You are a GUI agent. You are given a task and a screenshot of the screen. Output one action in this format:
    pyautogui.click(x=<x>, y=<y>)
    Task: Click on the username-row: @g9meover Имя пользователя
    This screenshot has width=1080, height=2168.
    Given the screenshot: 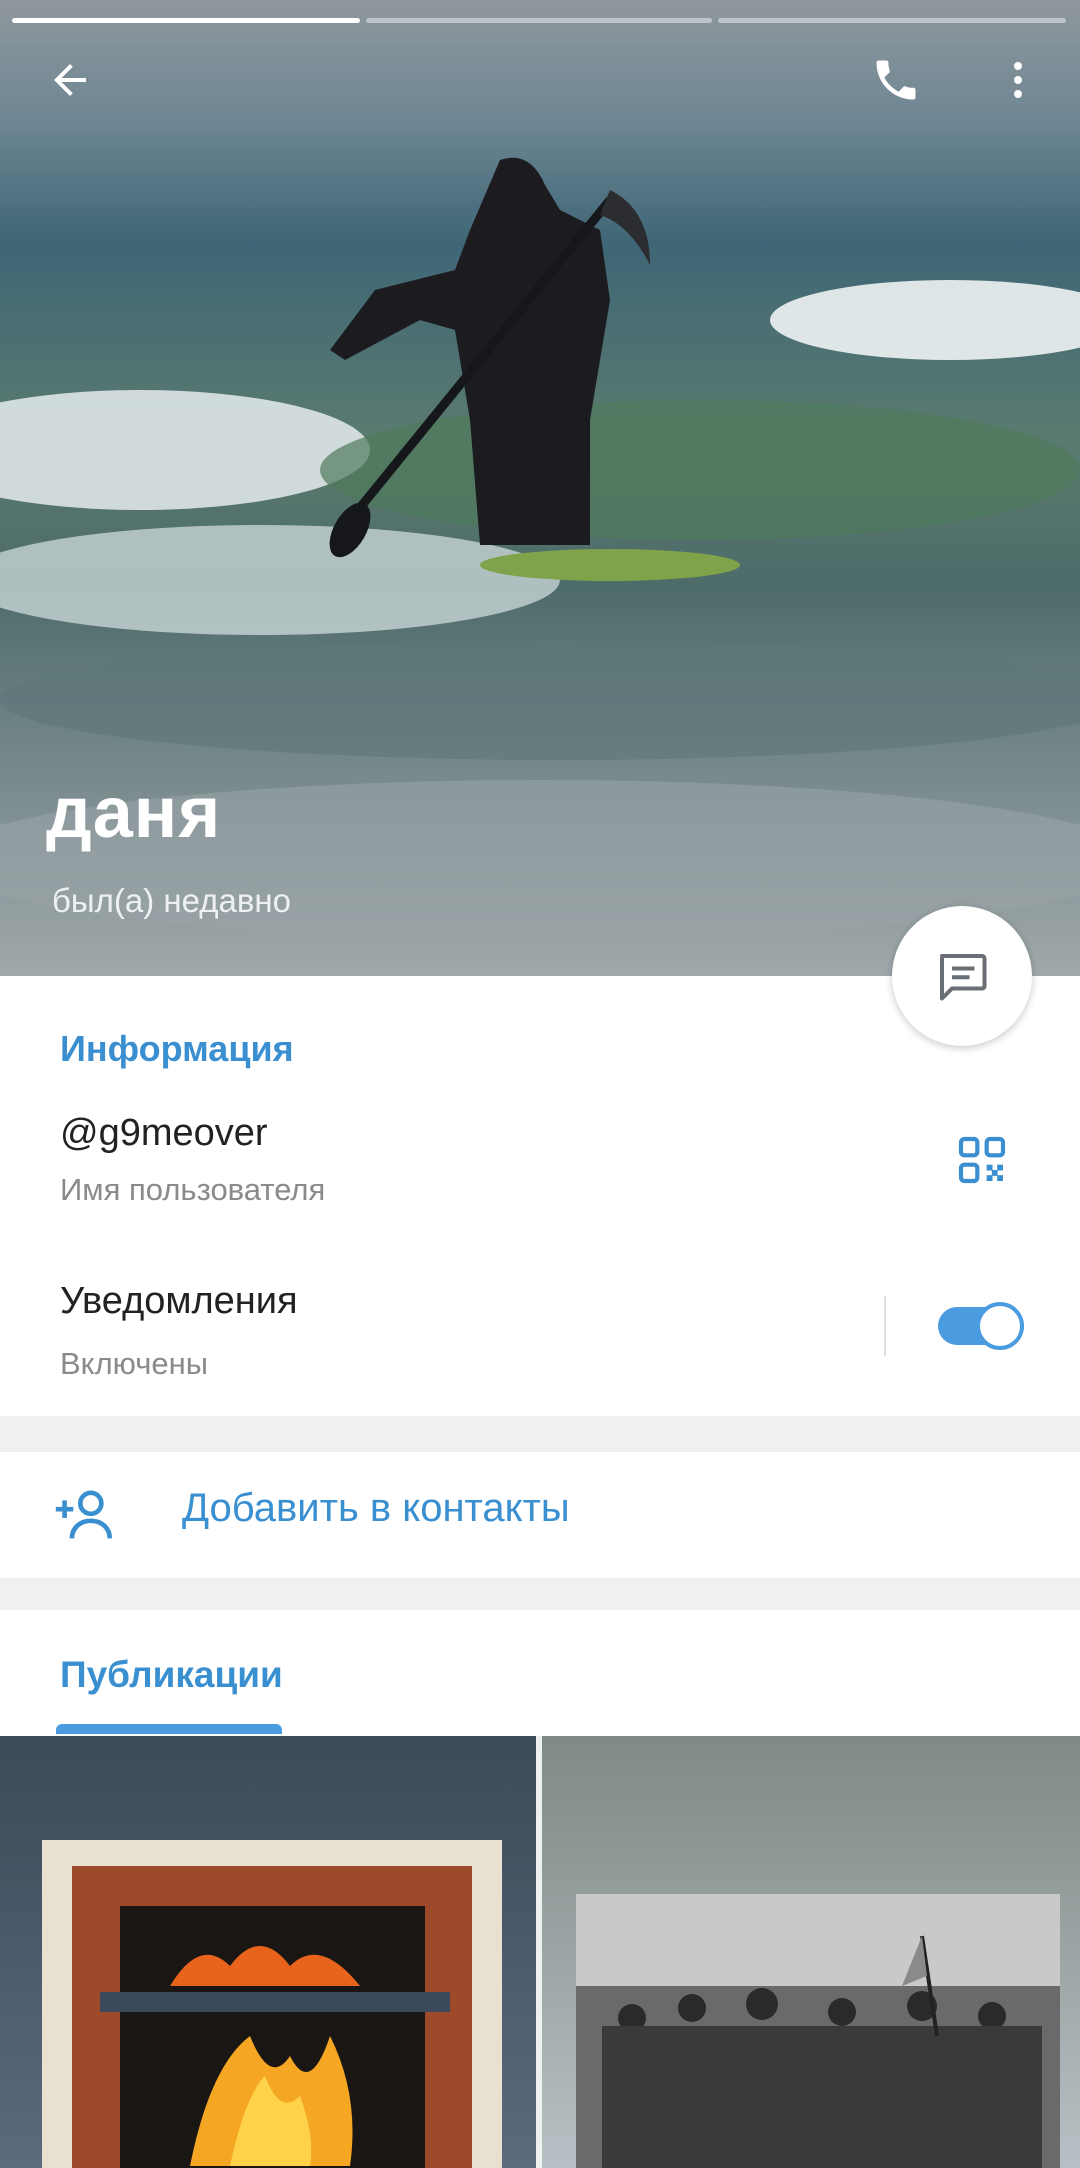 What is the action you would take?
    pyautogui.click(x=540, y=1170)
    